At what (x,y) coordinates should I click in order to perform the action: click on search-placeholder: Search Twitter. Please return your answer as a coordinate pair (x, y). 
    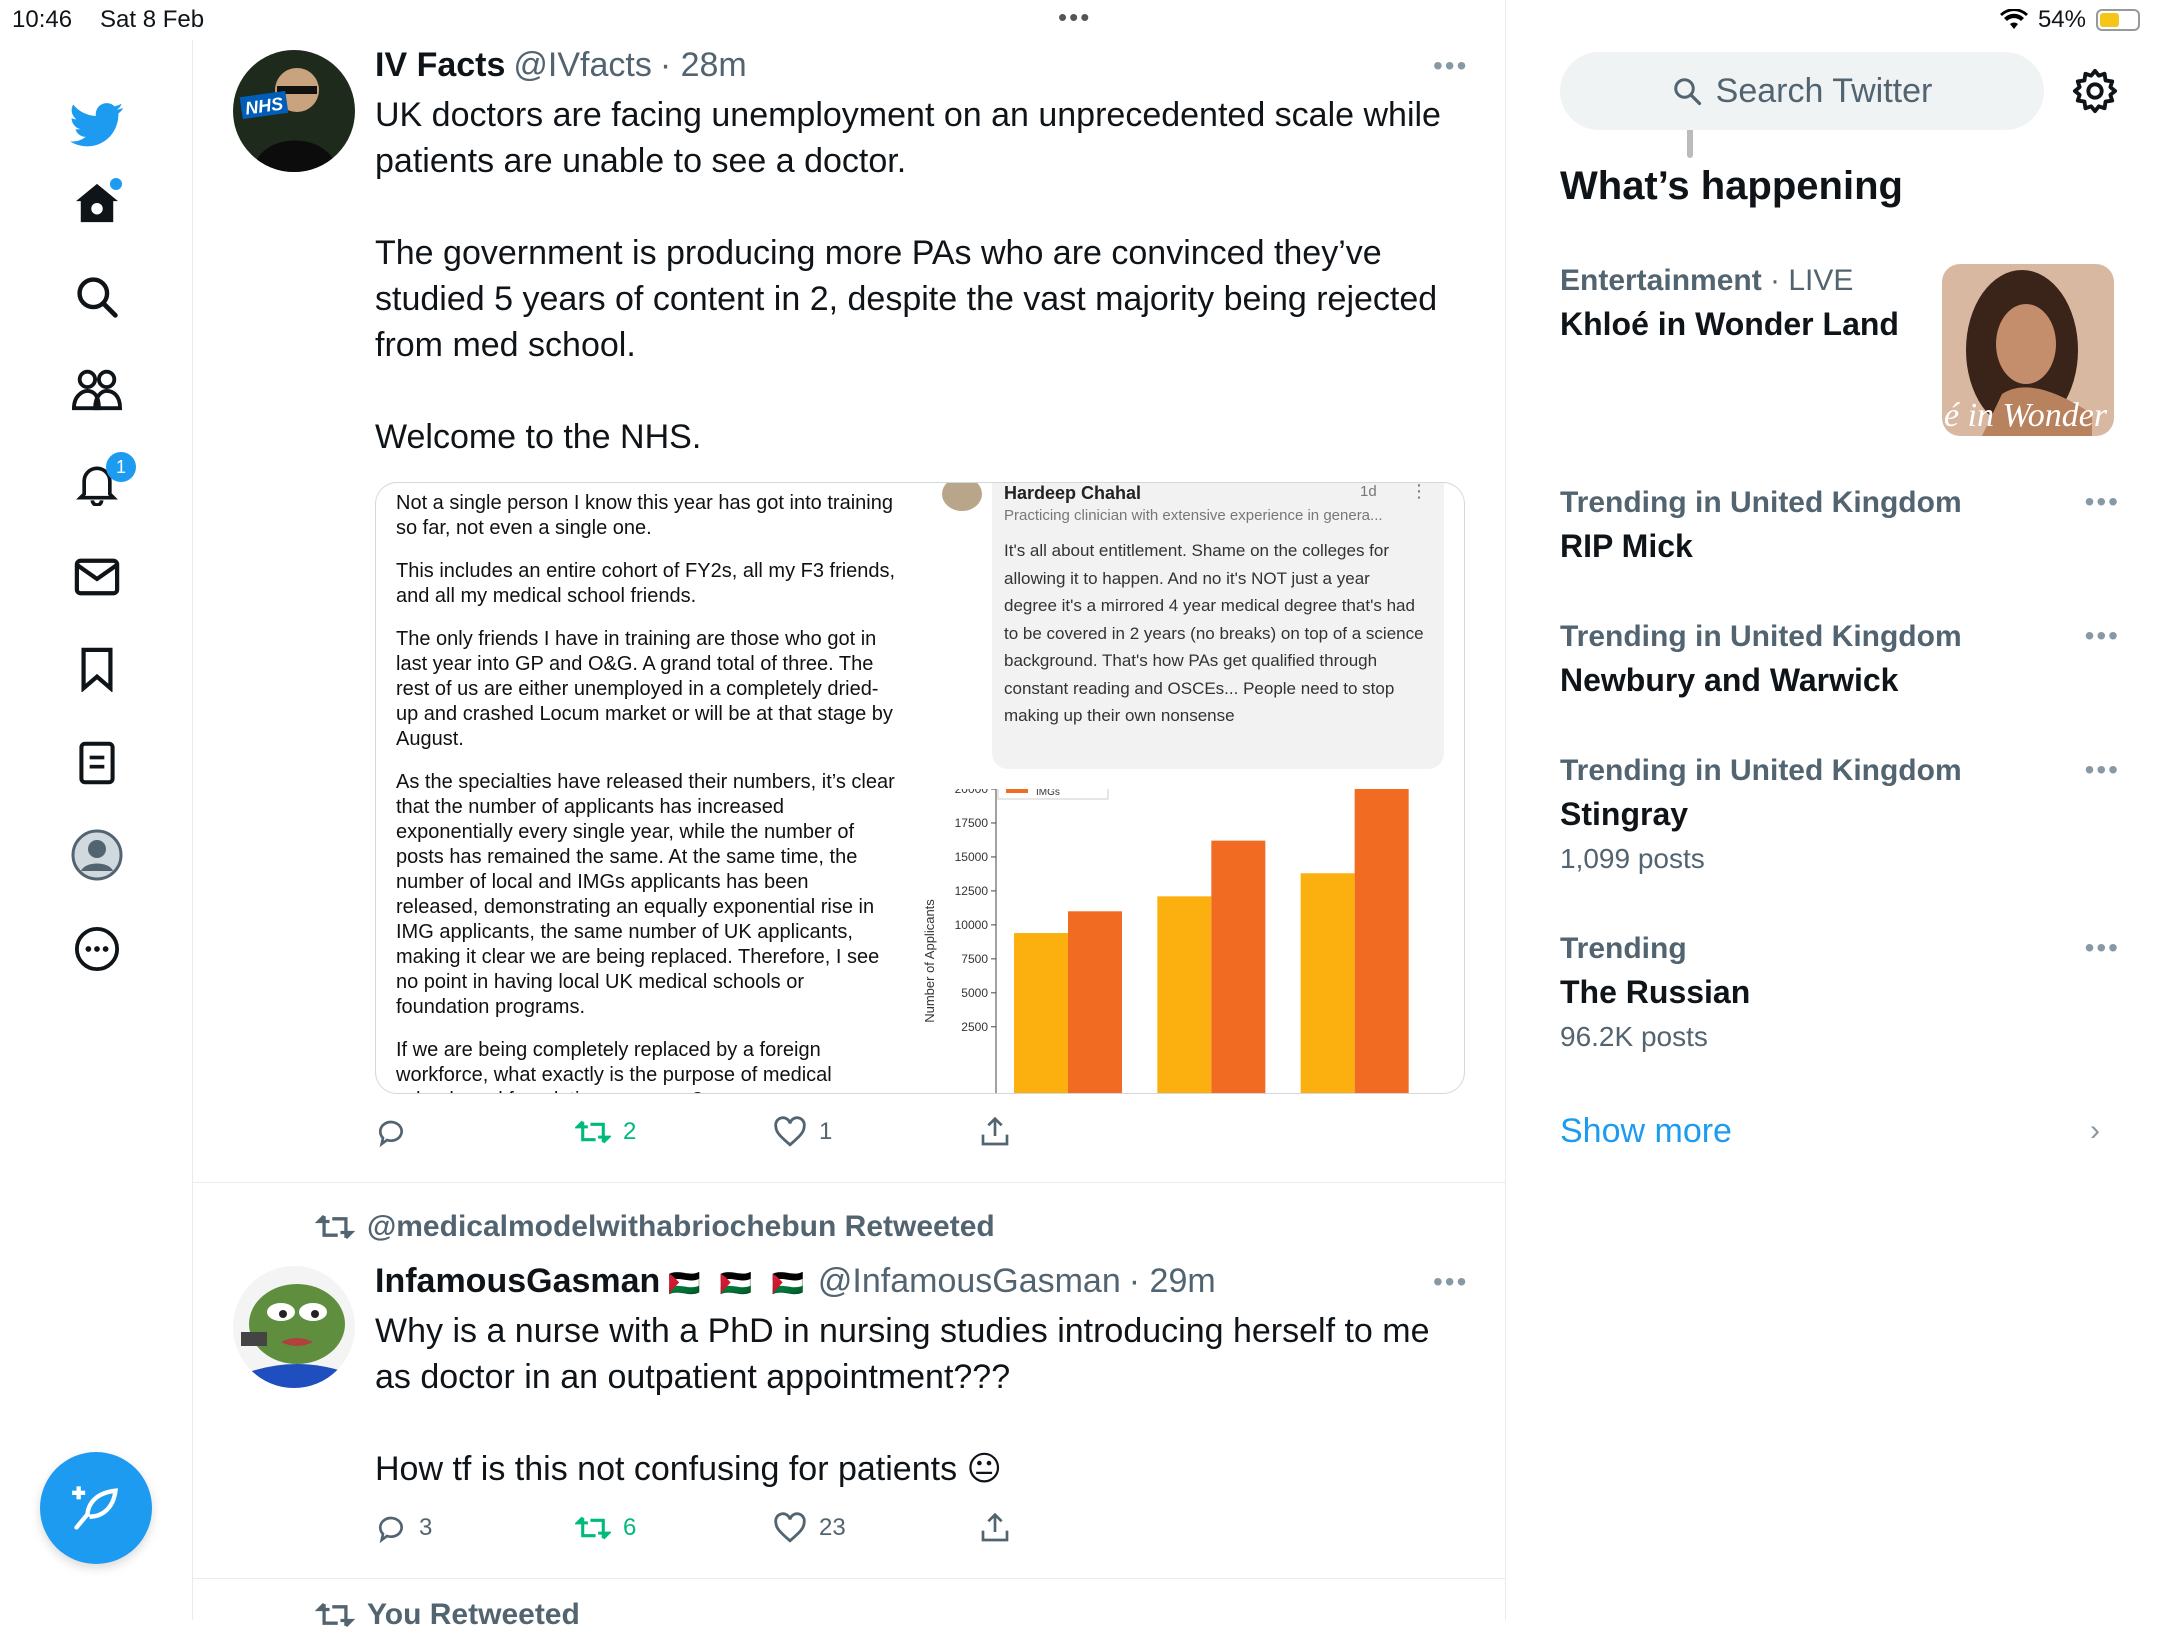
    Looking at the image, I should click on (1824, 90).